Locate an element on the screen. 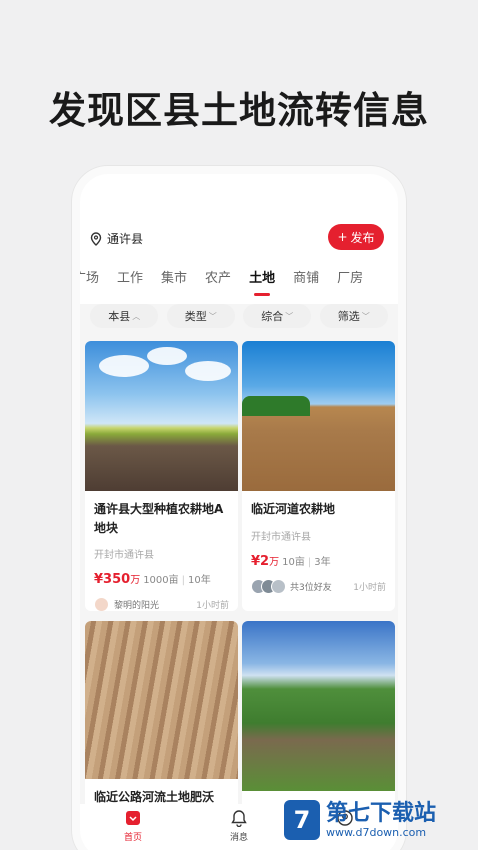 The image size is (478, 850). tab-land: 土地 is located at coordinates (262, 281).